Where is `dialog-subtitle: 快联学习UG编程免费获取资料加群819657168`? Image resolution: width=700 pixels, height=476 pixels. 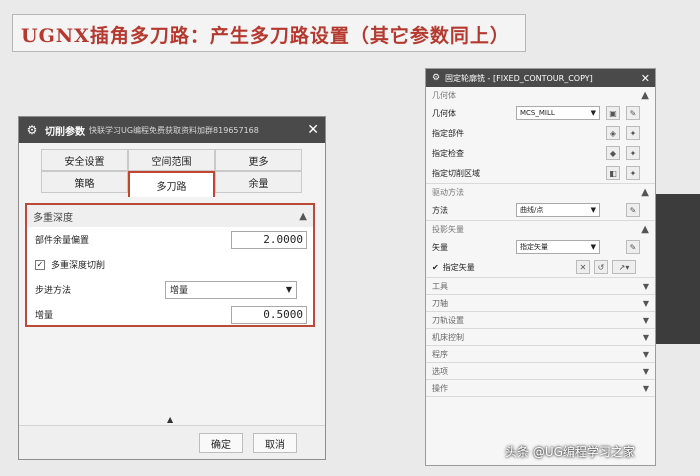
dialog-subtitle: 快联学习UG编程免费获取资料加群819657168 is located at coordinates (174, 130).